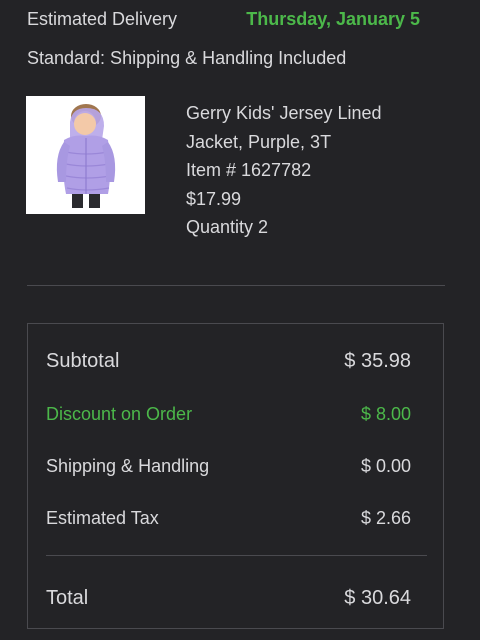 The image size is (480, 640). Describe the element at coordinates (377, 598) in the screenshot. I see `total-value: $ 30.64` at that location.